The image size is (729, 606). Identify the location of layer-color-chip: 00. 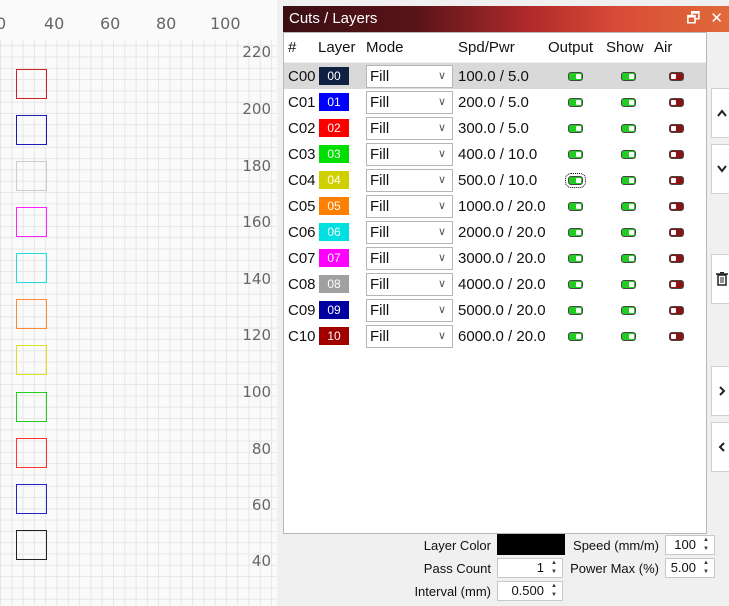
(334, 76).